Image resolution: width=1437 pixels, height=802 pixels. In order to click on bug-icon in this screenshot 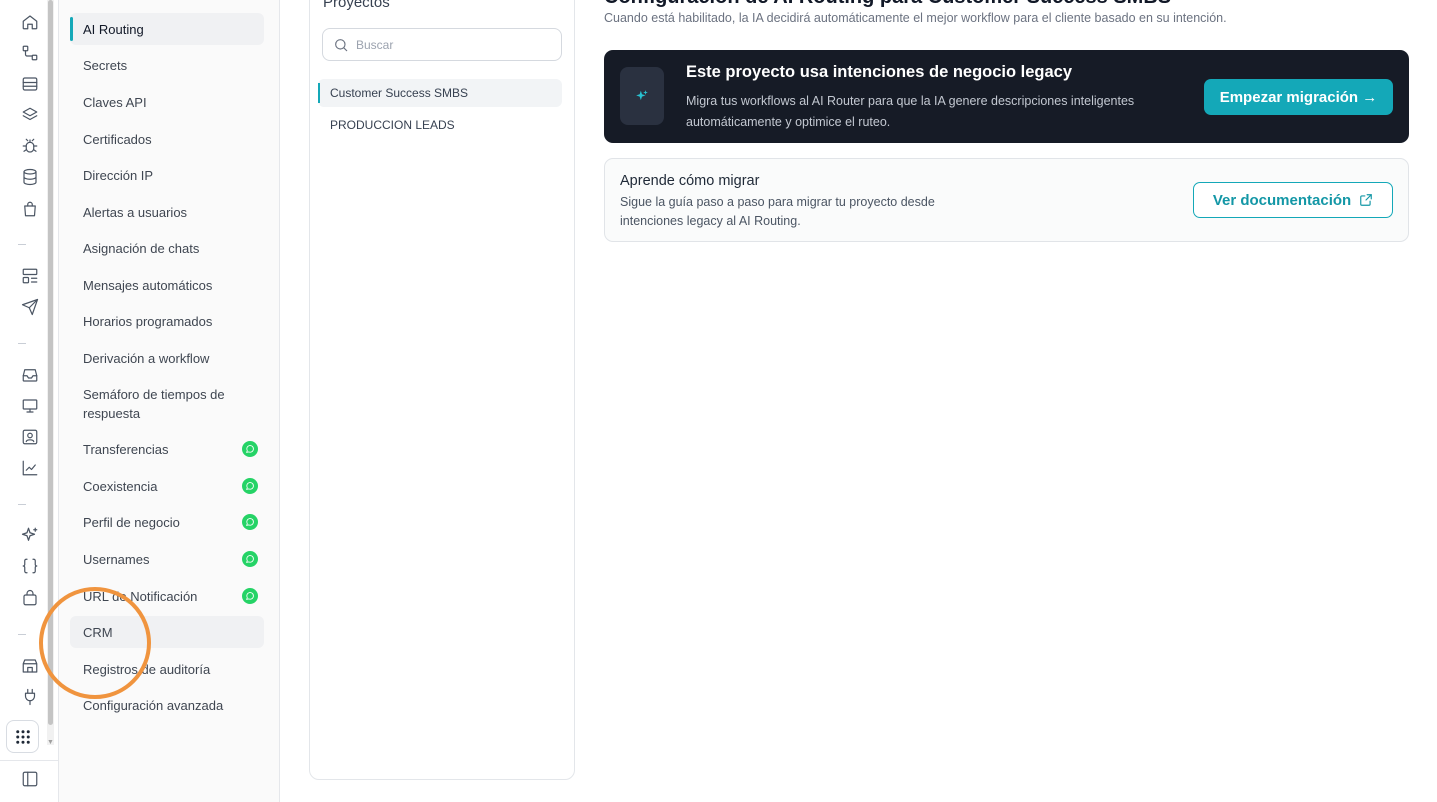, I will do `click(30, 146)`.